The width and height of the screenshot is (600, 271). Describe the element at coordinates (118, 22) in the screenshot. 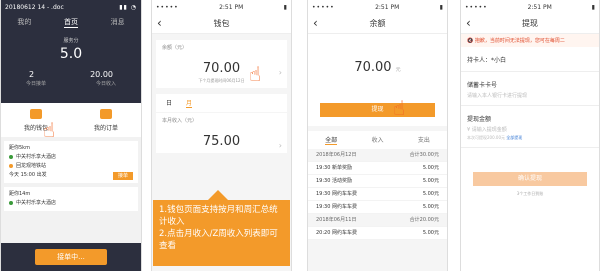

I see `tab-messages: 消息` at that location.